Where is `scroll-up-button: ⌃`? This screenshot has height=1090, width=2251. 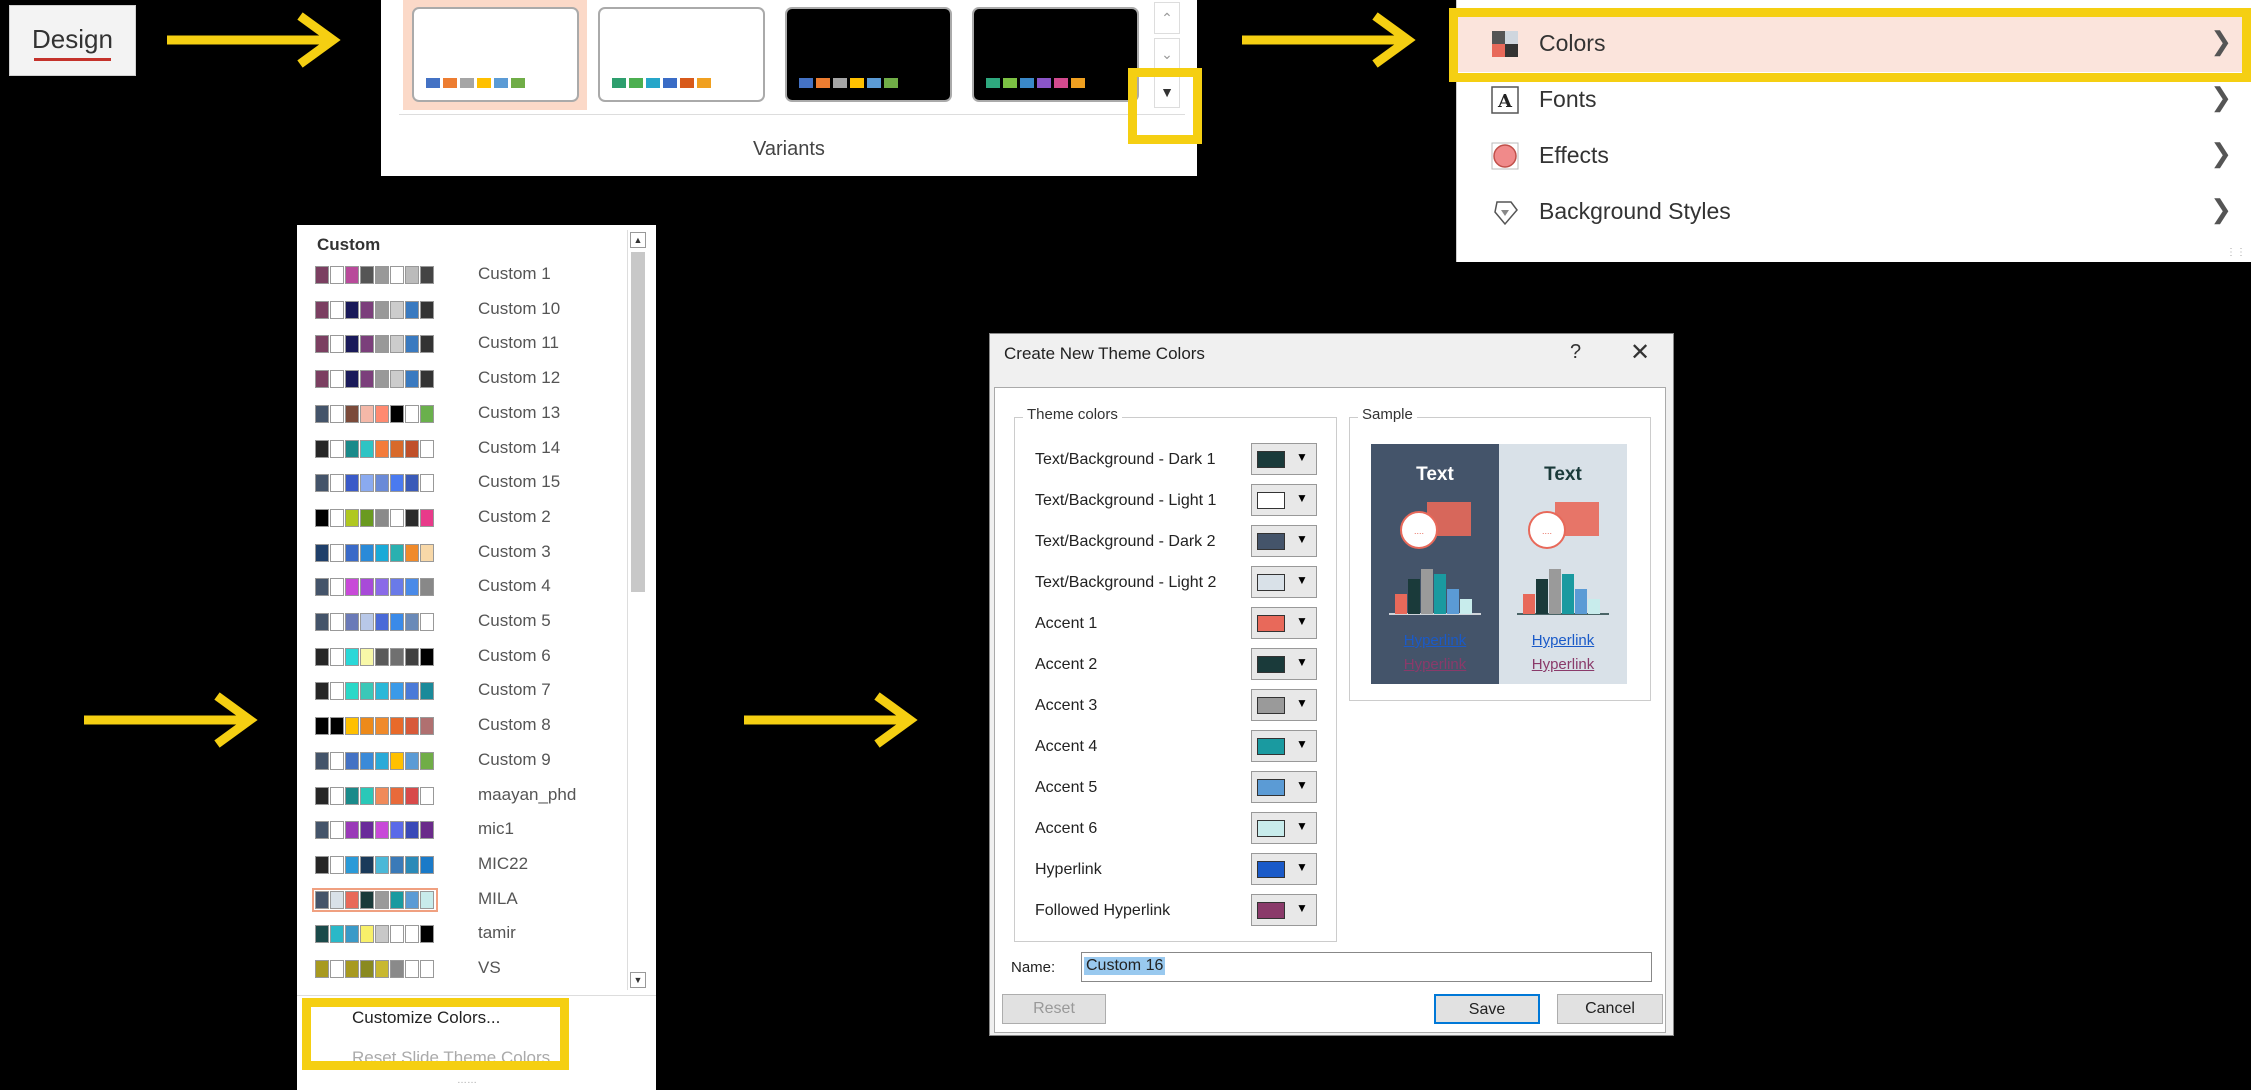
scroll-up-button: ⌃ is located at coordinates (1167, 18).